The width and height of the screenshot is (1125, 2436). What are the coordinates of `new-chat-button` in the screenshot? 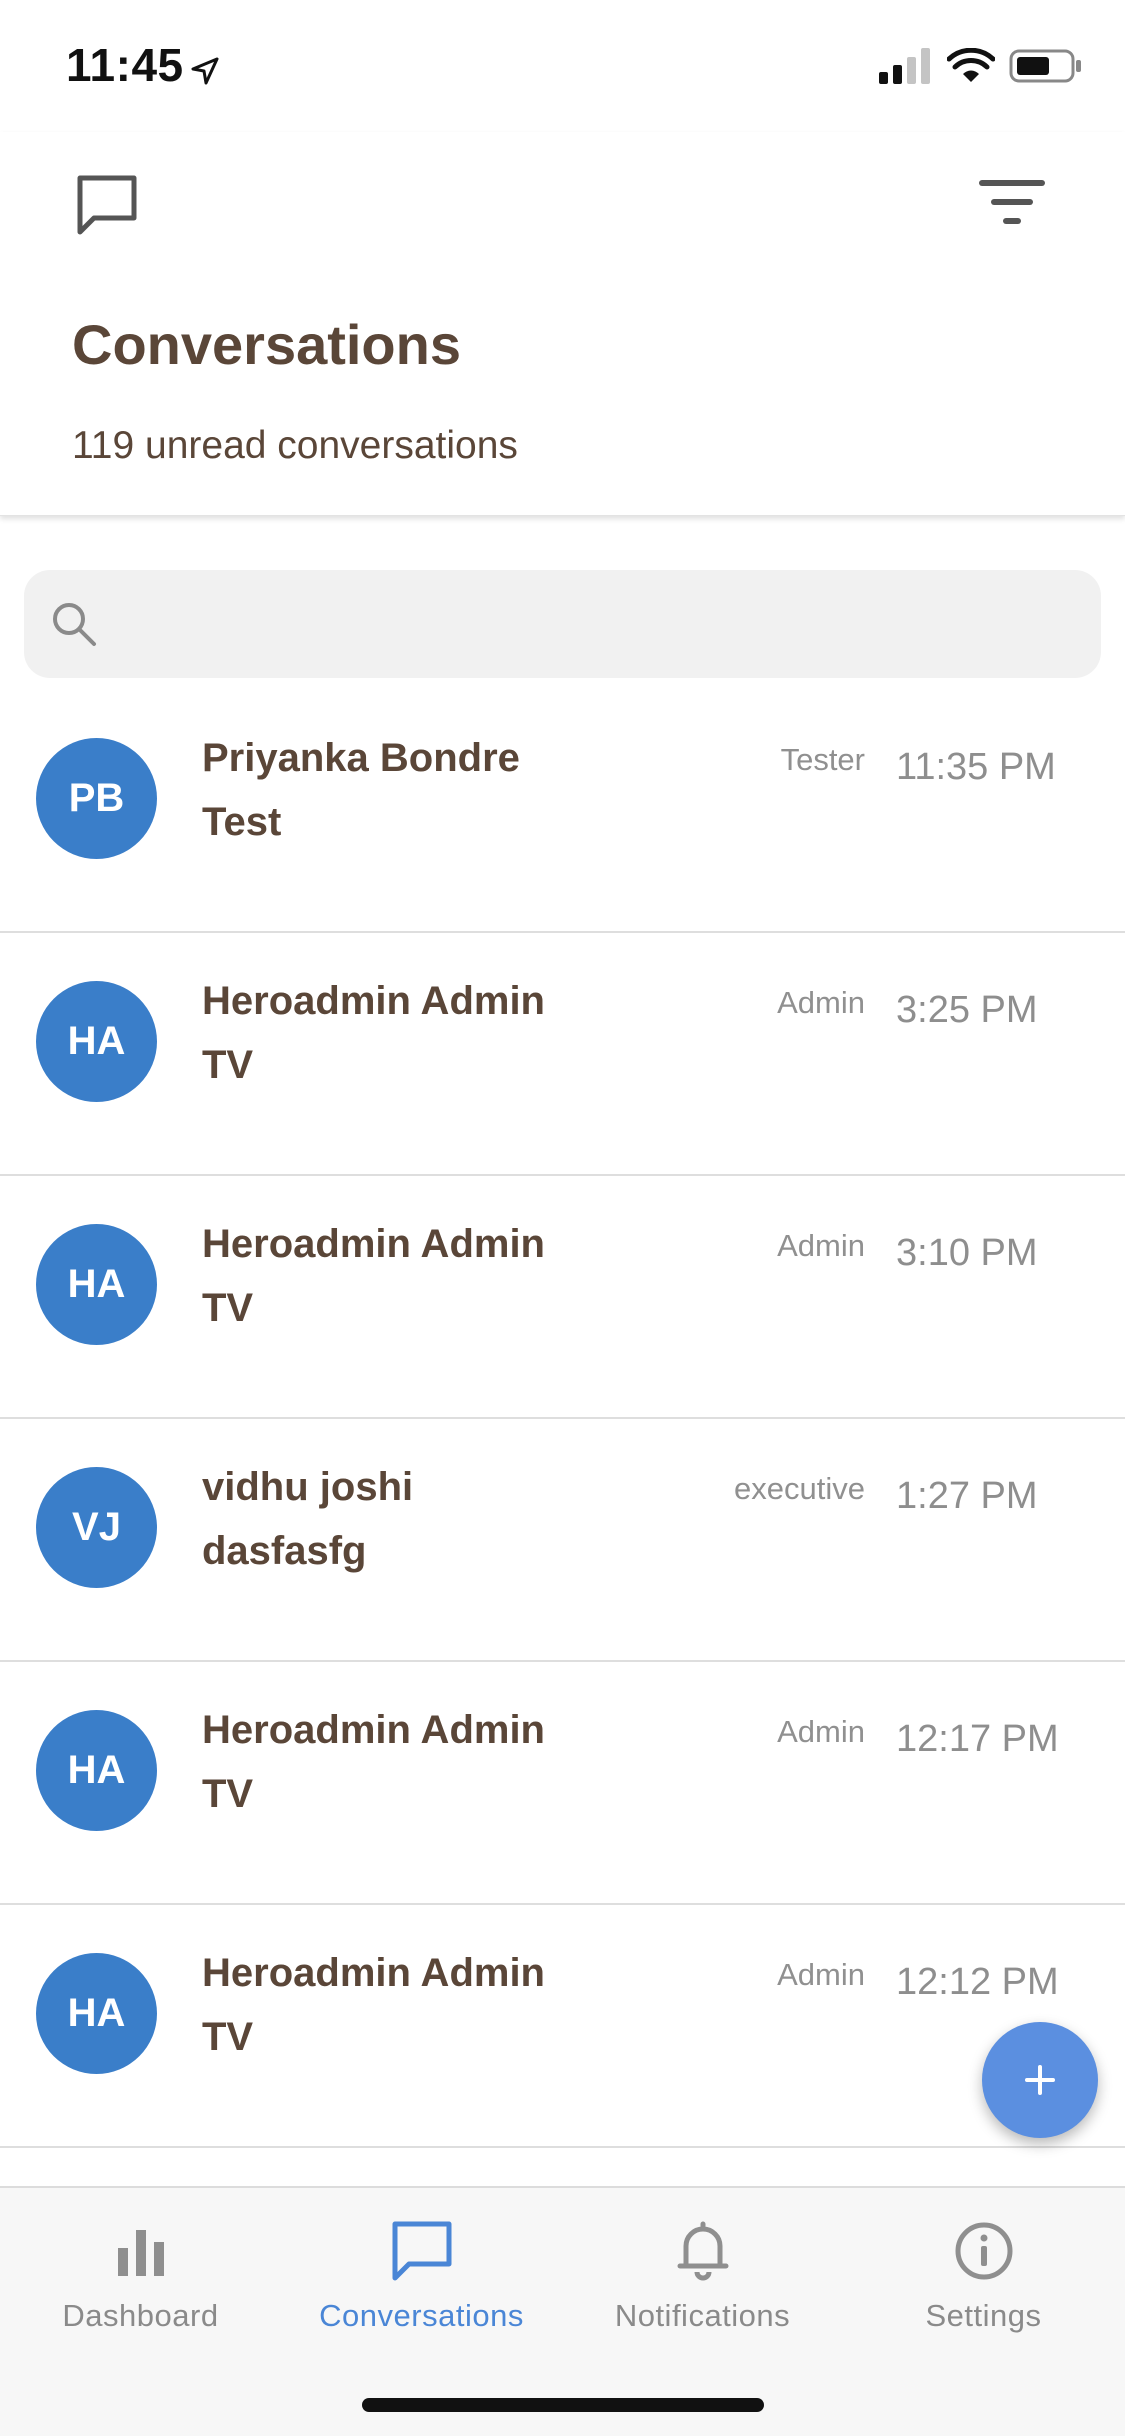 It's located at (107, 205).